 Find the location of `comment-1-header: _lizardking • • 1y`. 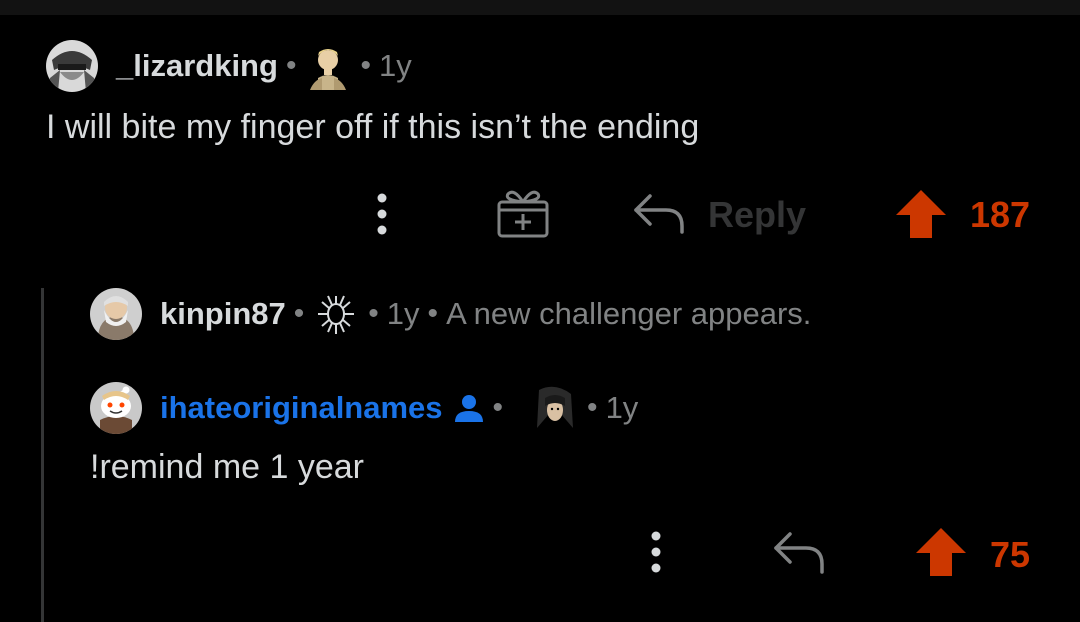

comment-1-header: _lizardking • • 1y is located at coordinates (229, 66).